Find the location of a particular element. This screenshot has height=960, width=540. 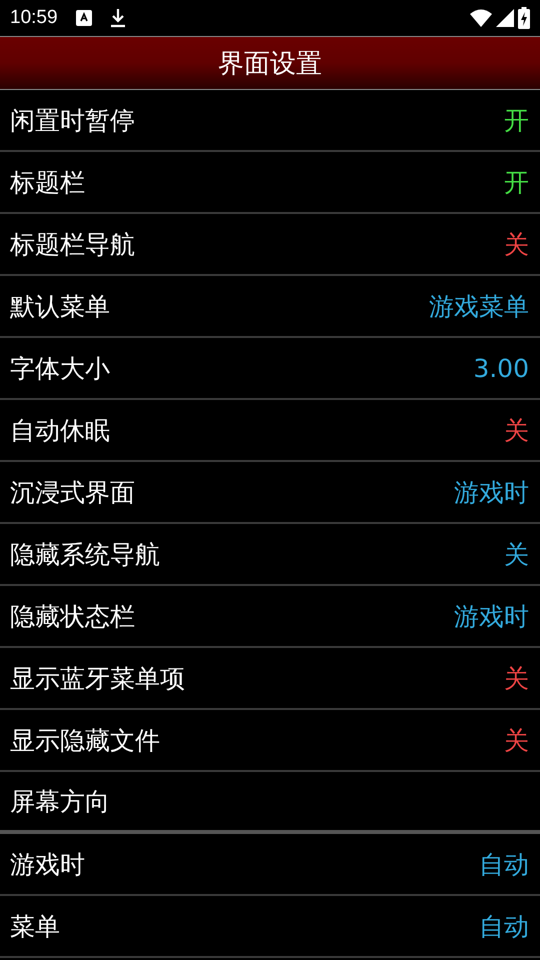

setting-row: 默认菜单 游戏菜单 is located at coordinates (270, 307).